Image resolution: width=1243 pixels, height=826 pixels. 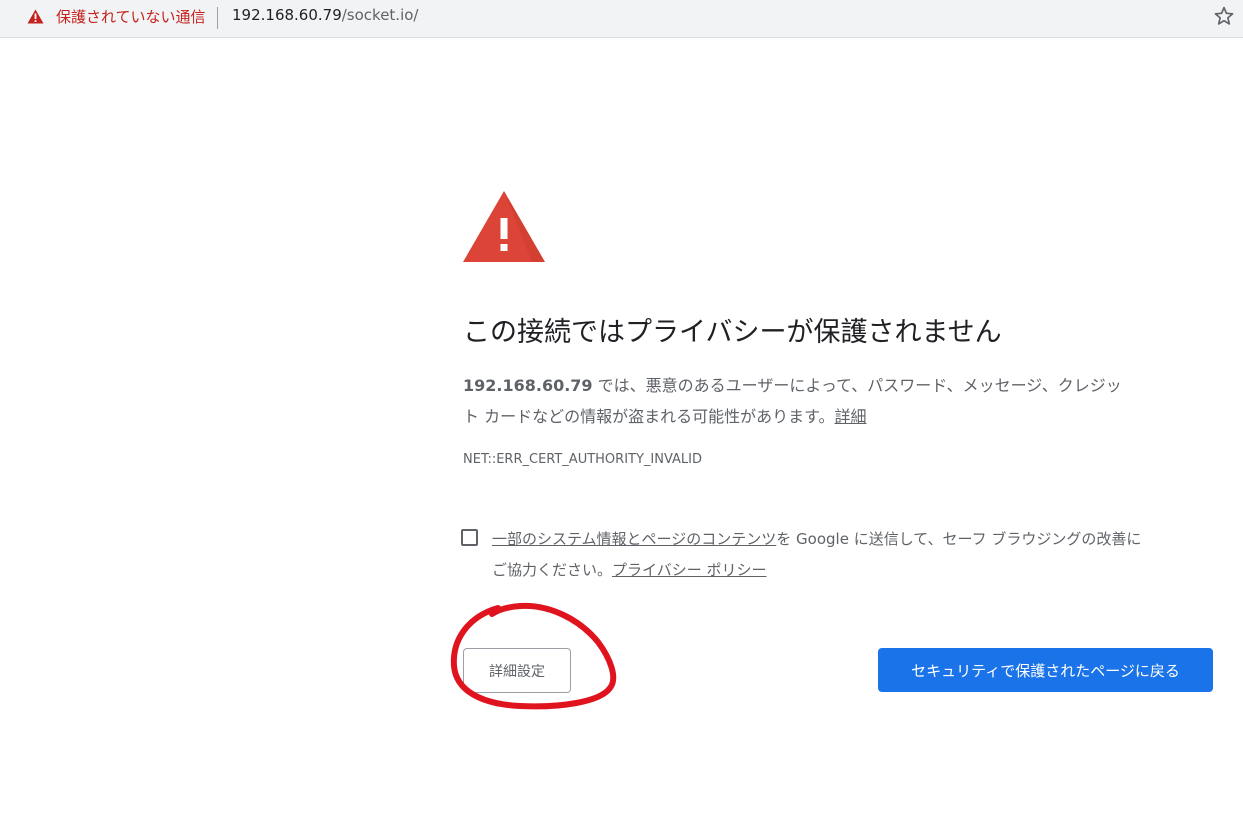 What do you see at coordinates (217, 18) in the screenshot?
I see `omnibox-separator` at bounding box center [217, 18].